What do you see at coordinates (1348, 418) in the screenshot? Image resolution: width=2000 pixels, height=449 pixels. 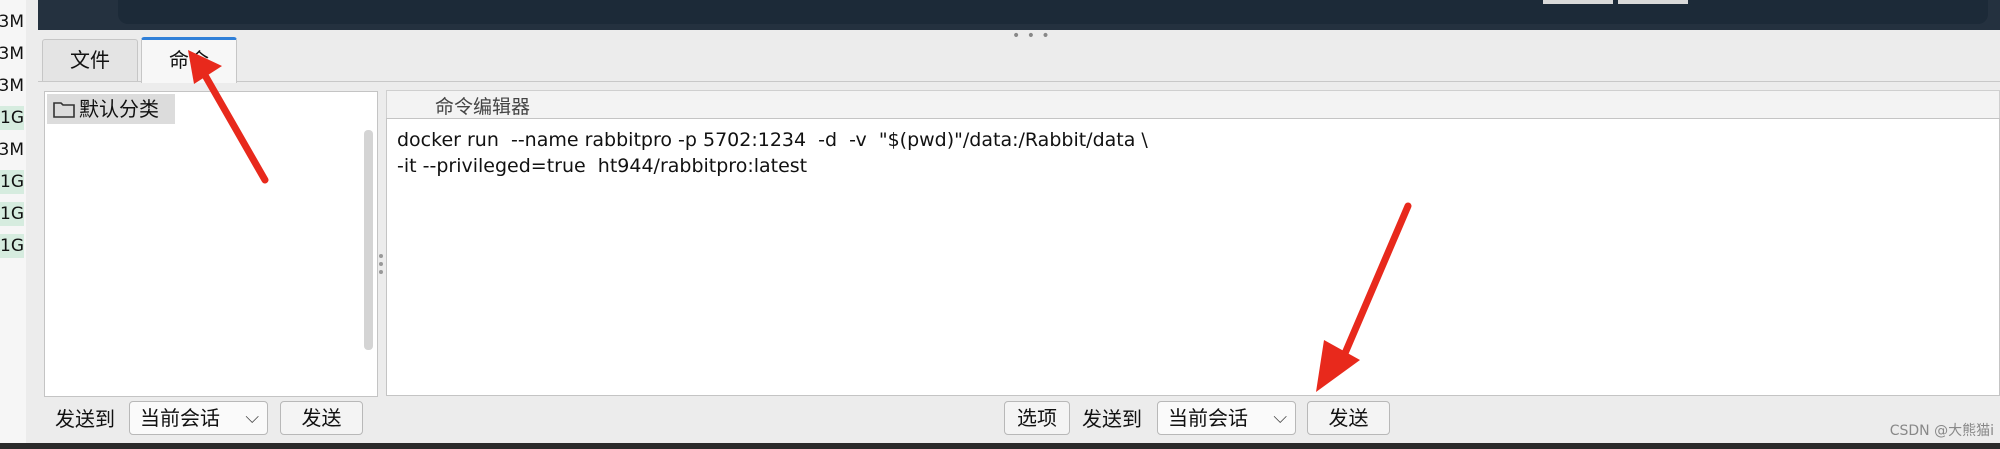 I see `send-button: 发送` at bounding box center [1348, 418].